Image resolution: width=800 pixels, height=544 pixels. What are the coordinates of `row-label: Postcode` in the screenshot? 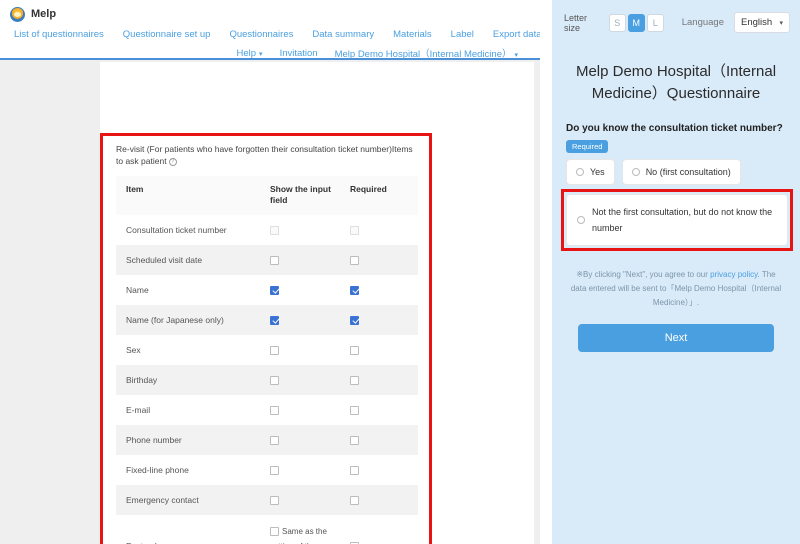 It's located at (190, 529).